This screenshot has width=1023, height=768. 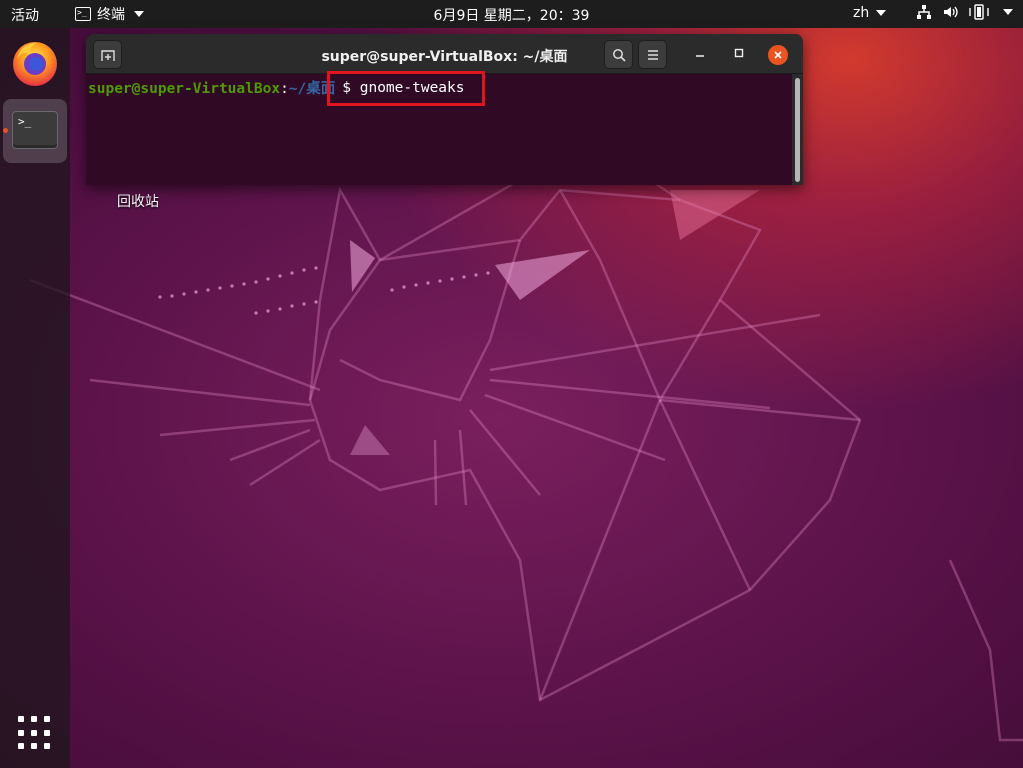 I want to click on prompt-dollar: $, so click(x=346, y=88).